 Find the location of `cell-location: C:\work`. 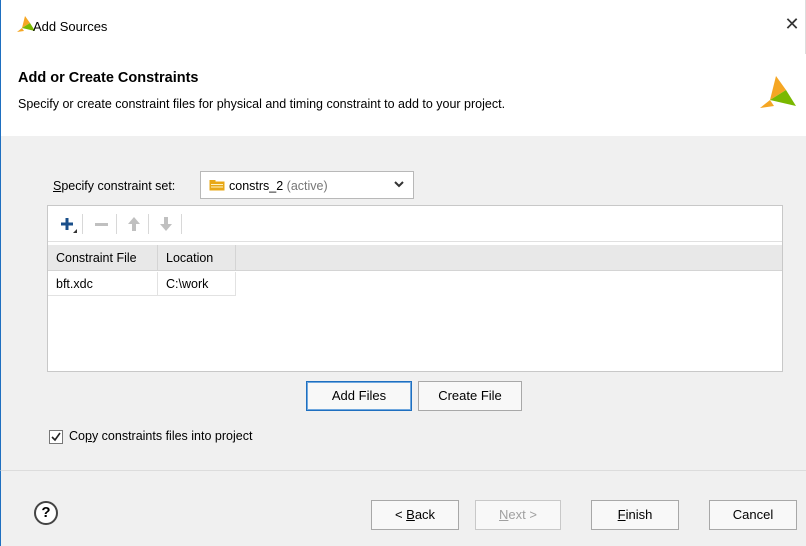

cell-location: C:\work is located at coordinates (197, 284).